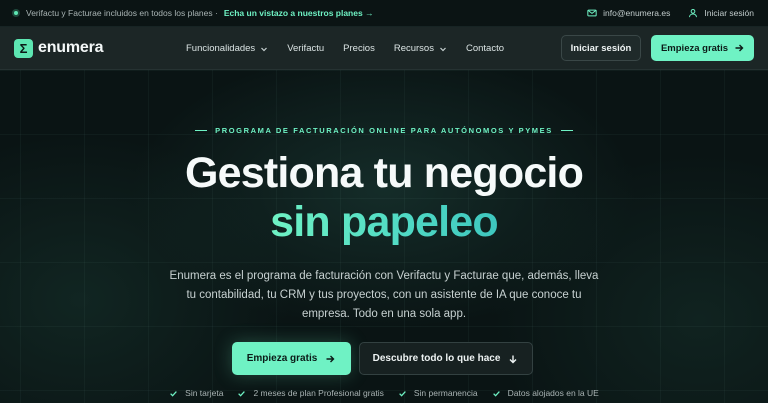 The width and height of the screenshot is (768, 403). Describe the element at coordinates (702, 48) in the screenshot. I see `start-free-button: Empieza gratis` at that location.